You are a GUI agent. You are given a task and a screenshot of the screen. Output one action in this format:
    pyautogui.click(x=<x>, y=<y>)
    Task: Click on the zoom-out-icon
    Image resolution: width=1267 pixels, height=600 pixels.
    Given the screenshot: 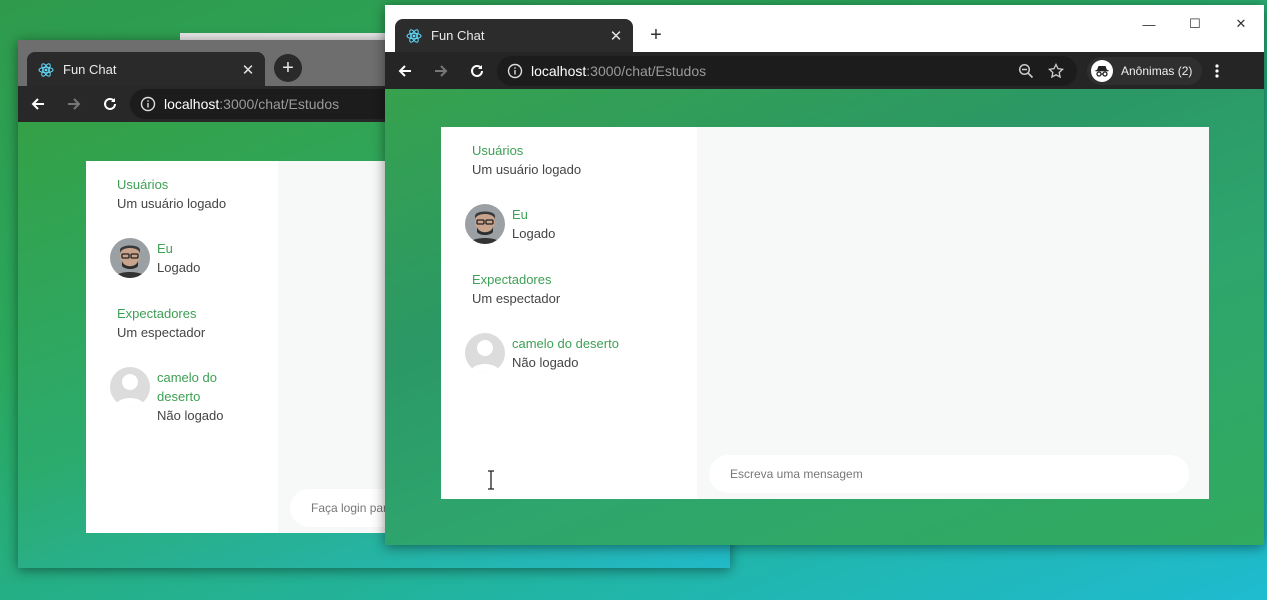 What is the action you would take?
    pyautogui.click(x=1026, y=71)
    